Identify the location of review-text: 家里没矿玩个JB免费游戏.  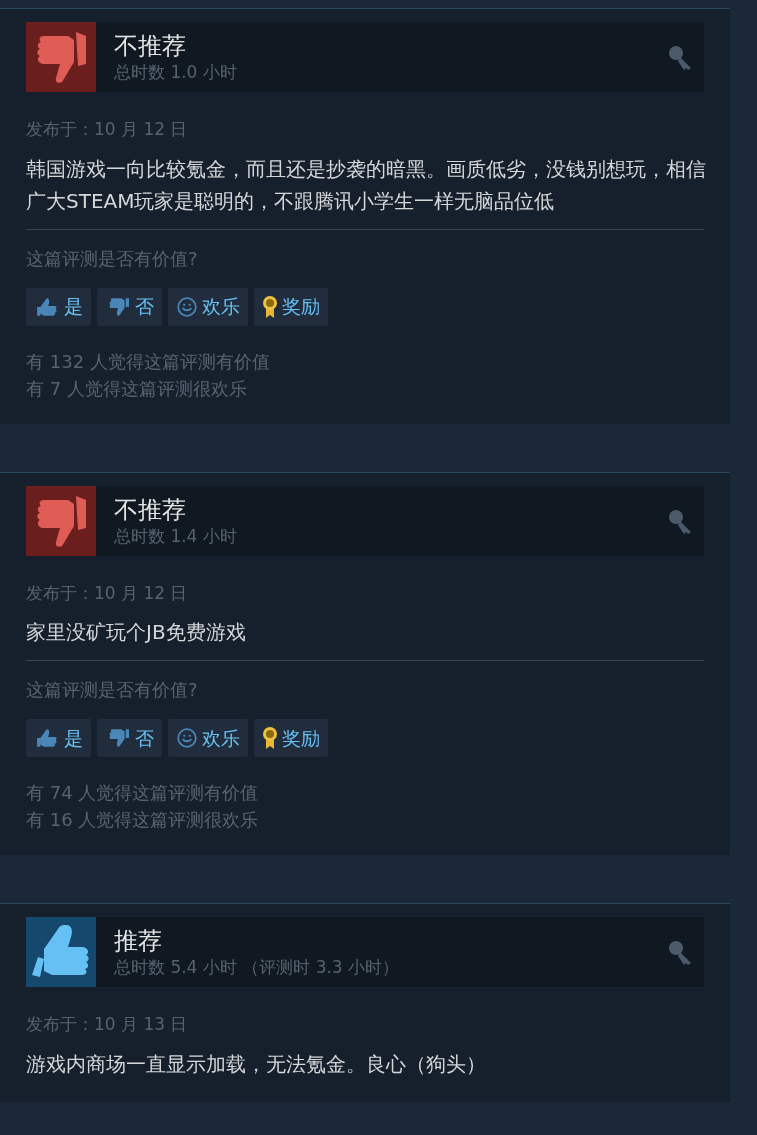
(136, 632).